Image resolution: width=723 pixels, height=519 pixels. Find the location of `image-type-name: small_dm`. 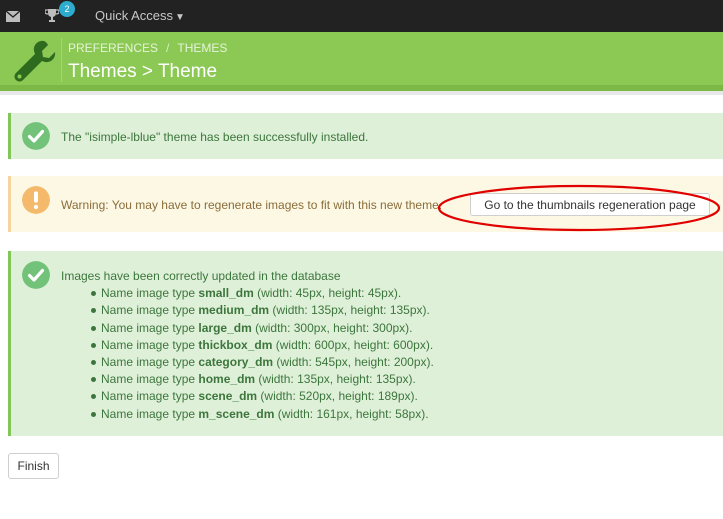

image-type-name: small_dm is located at coordinates (226, 293).